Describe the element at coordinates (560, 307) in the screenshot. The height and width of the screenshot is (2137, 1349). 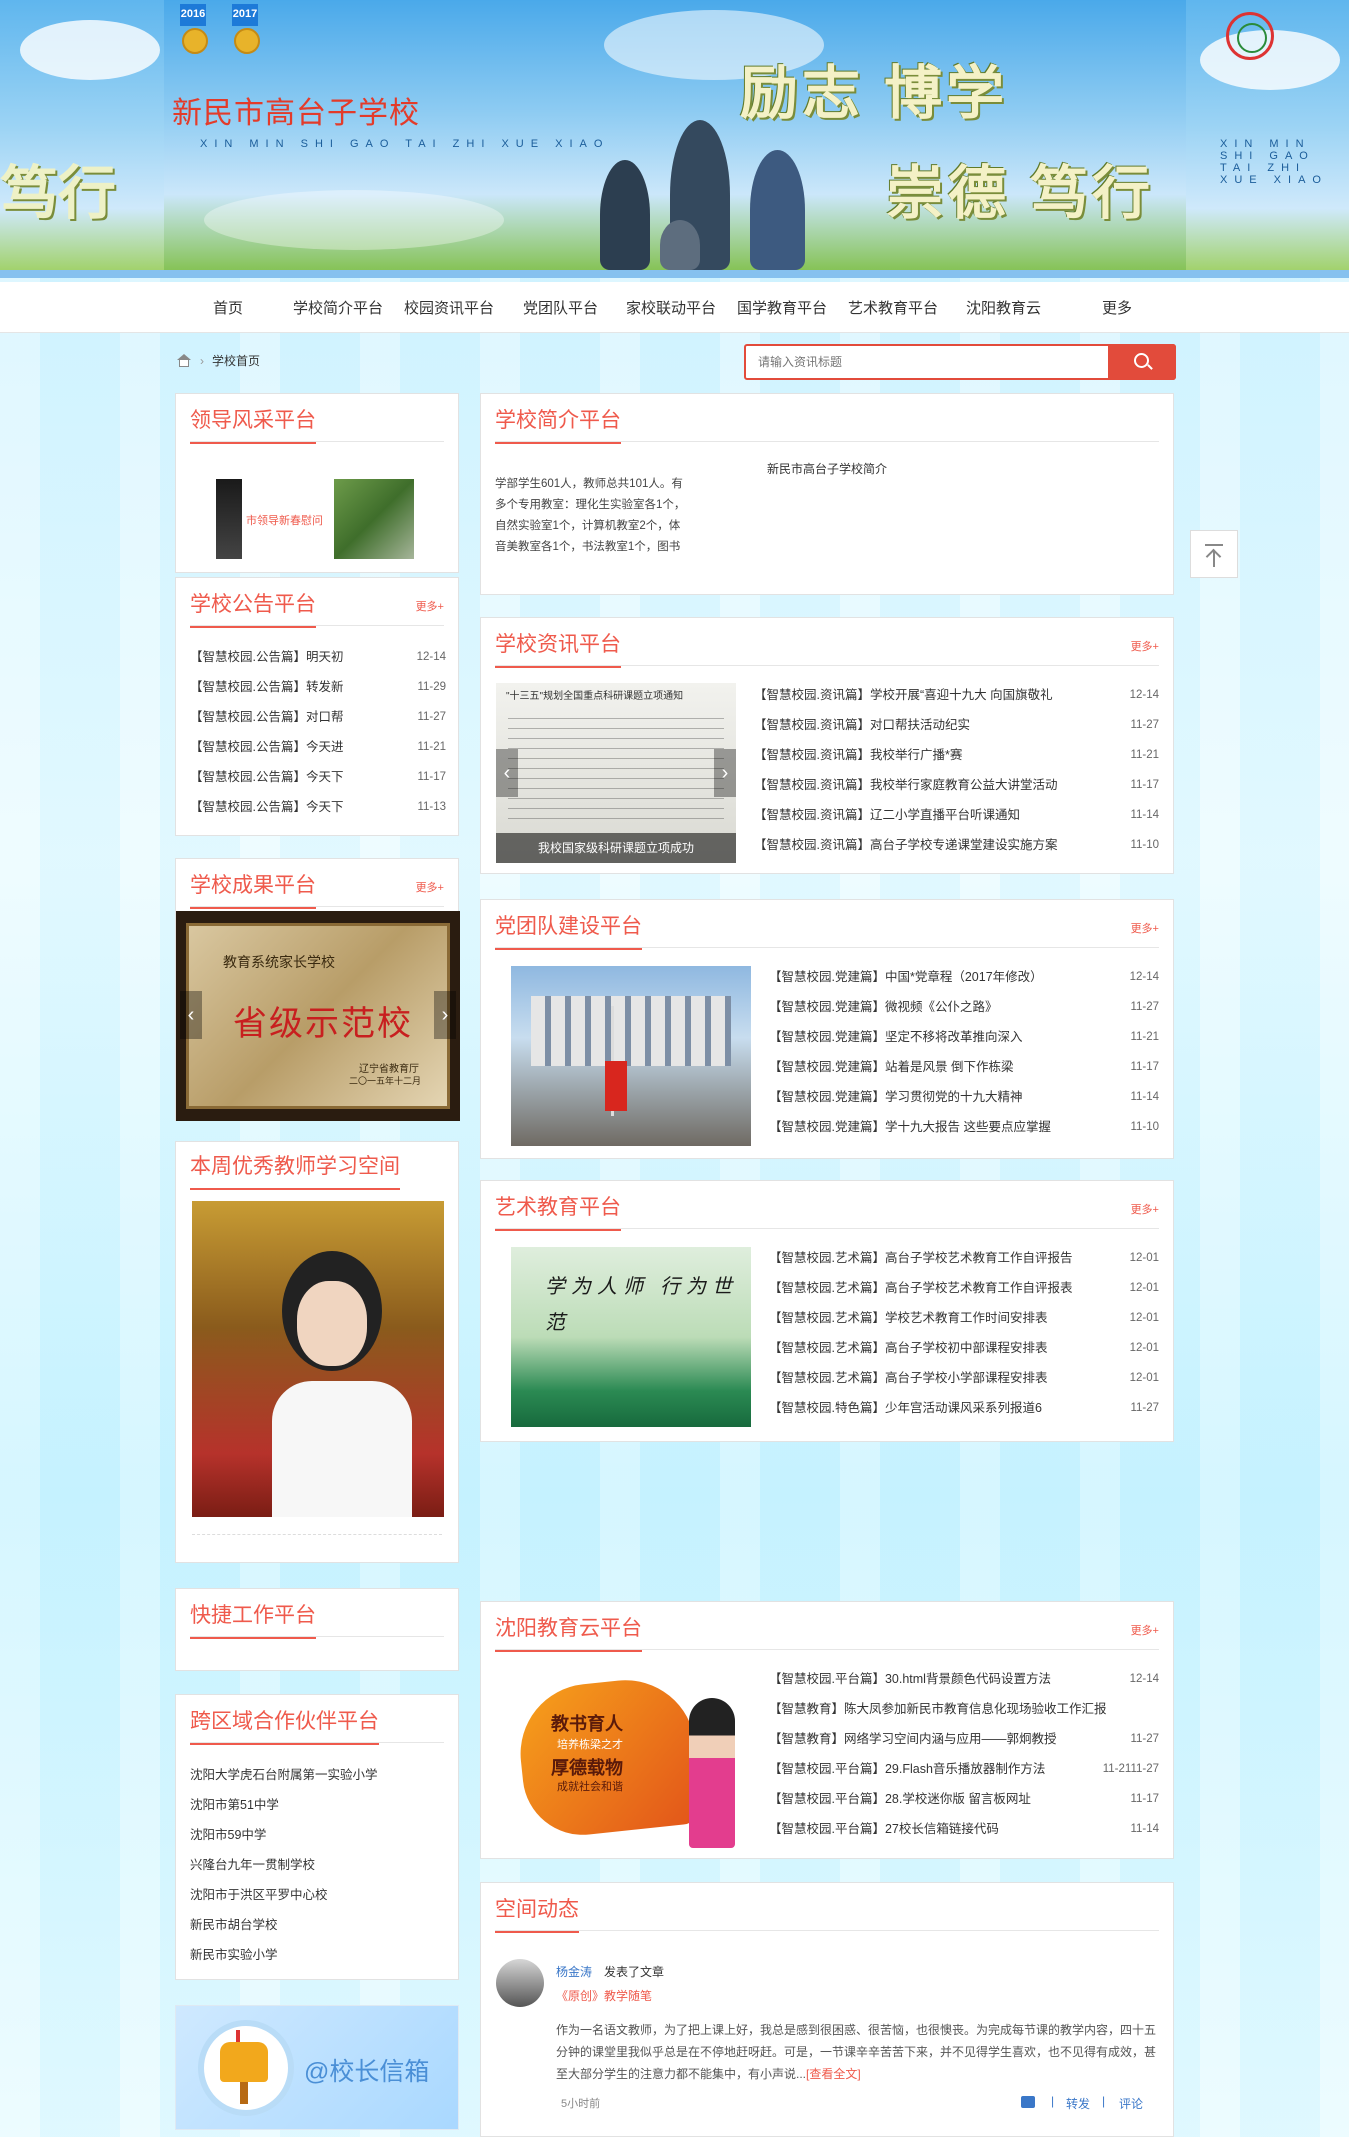
I see `nav-party: 党团队平台` at that location.